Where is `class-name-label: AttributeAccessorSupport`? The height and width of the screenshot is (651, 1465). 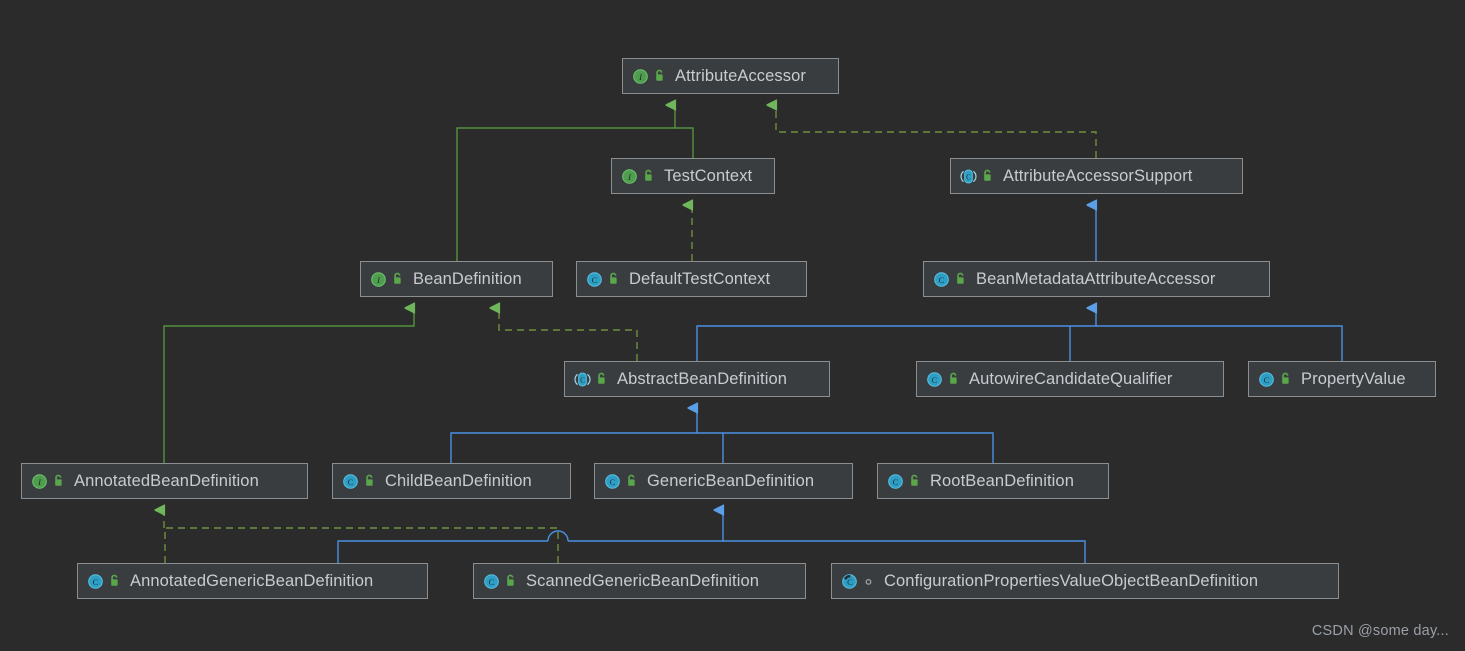 class-name-label: AttributeAccessorSupport is located at coordinates (1098, 175).